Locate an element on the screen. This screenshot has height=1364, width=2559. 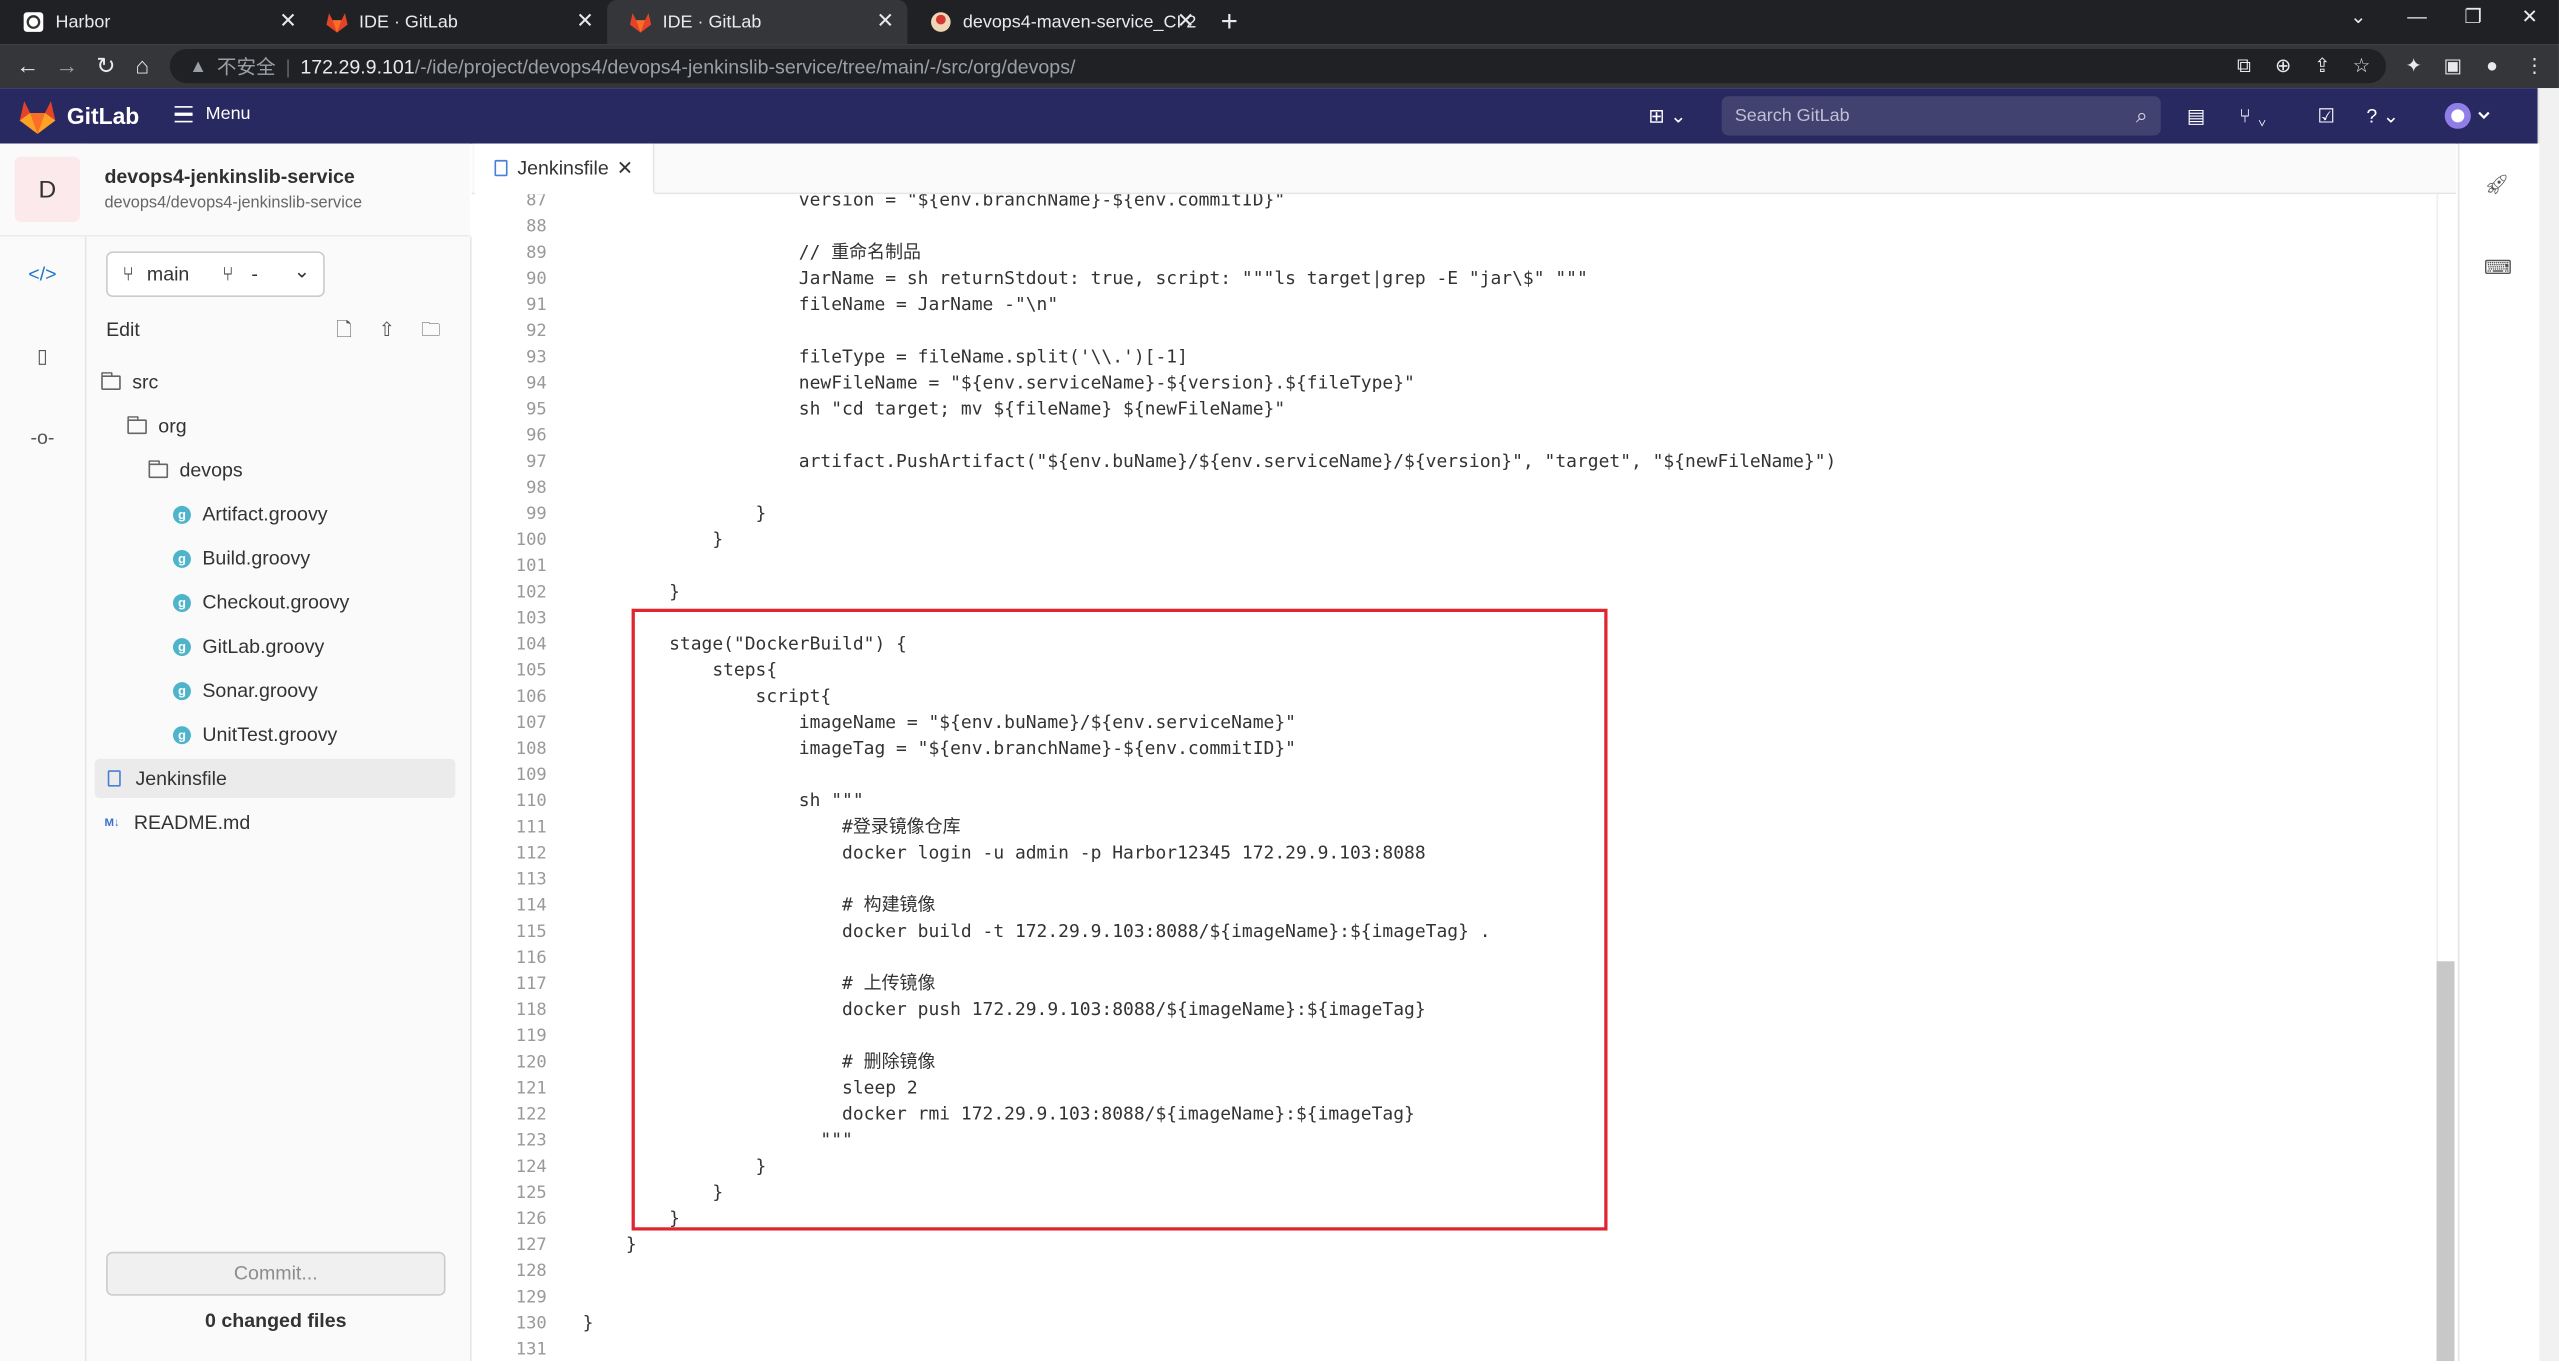
minimize-icon: — is located at coordinates (2417, 16).